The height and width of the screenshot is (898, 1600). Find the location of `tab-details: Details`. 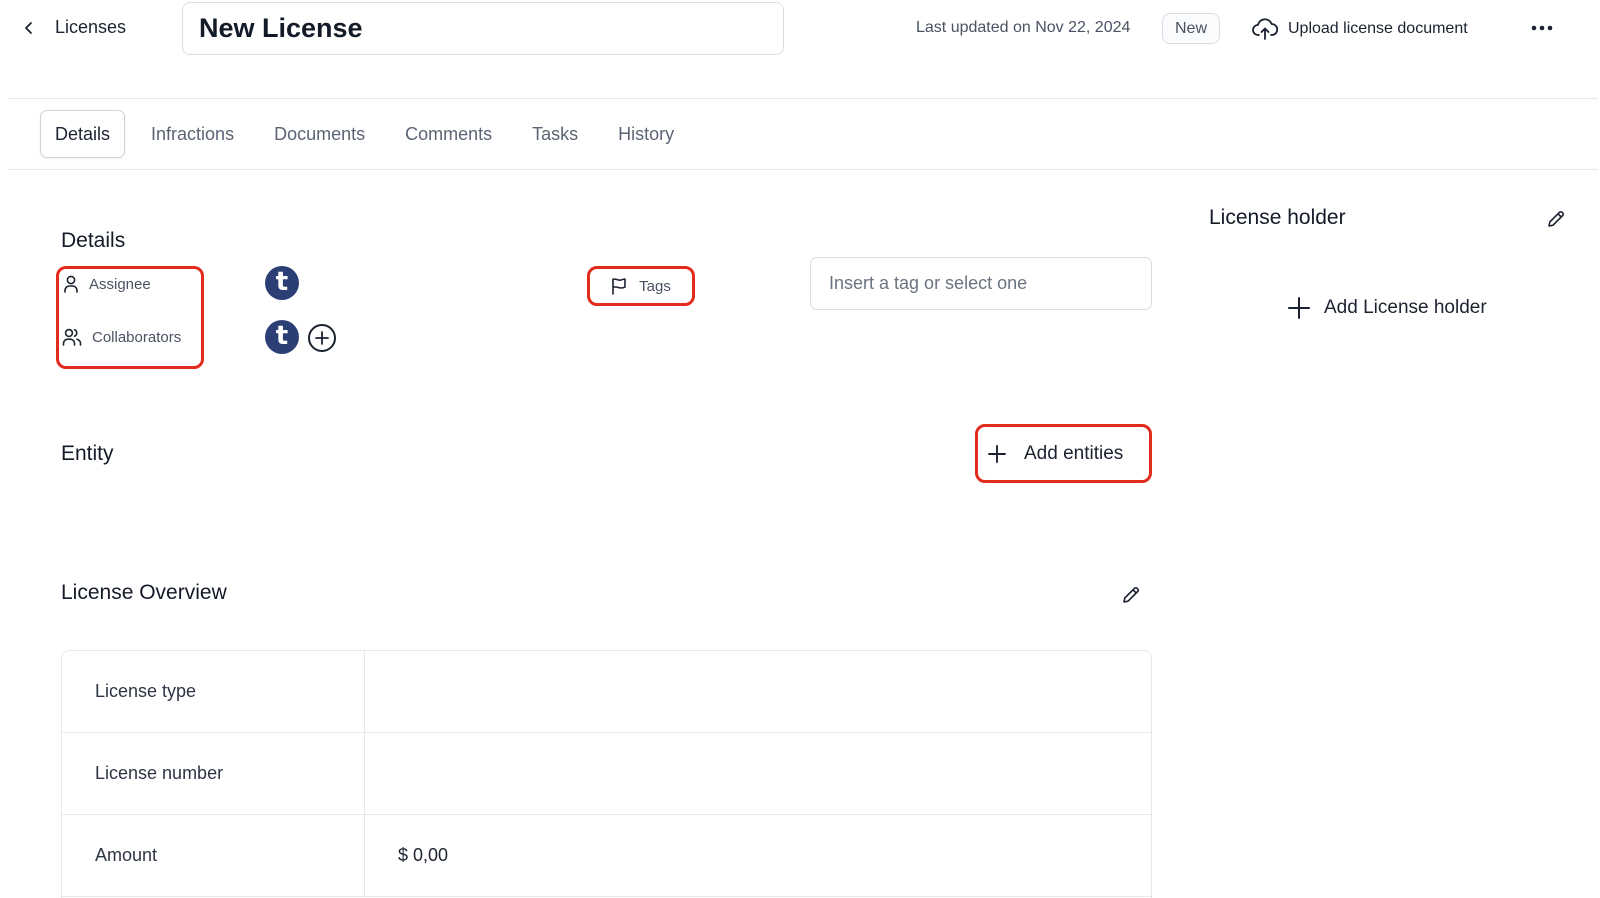

tab-details: Details is located at coordinates (83, 134).